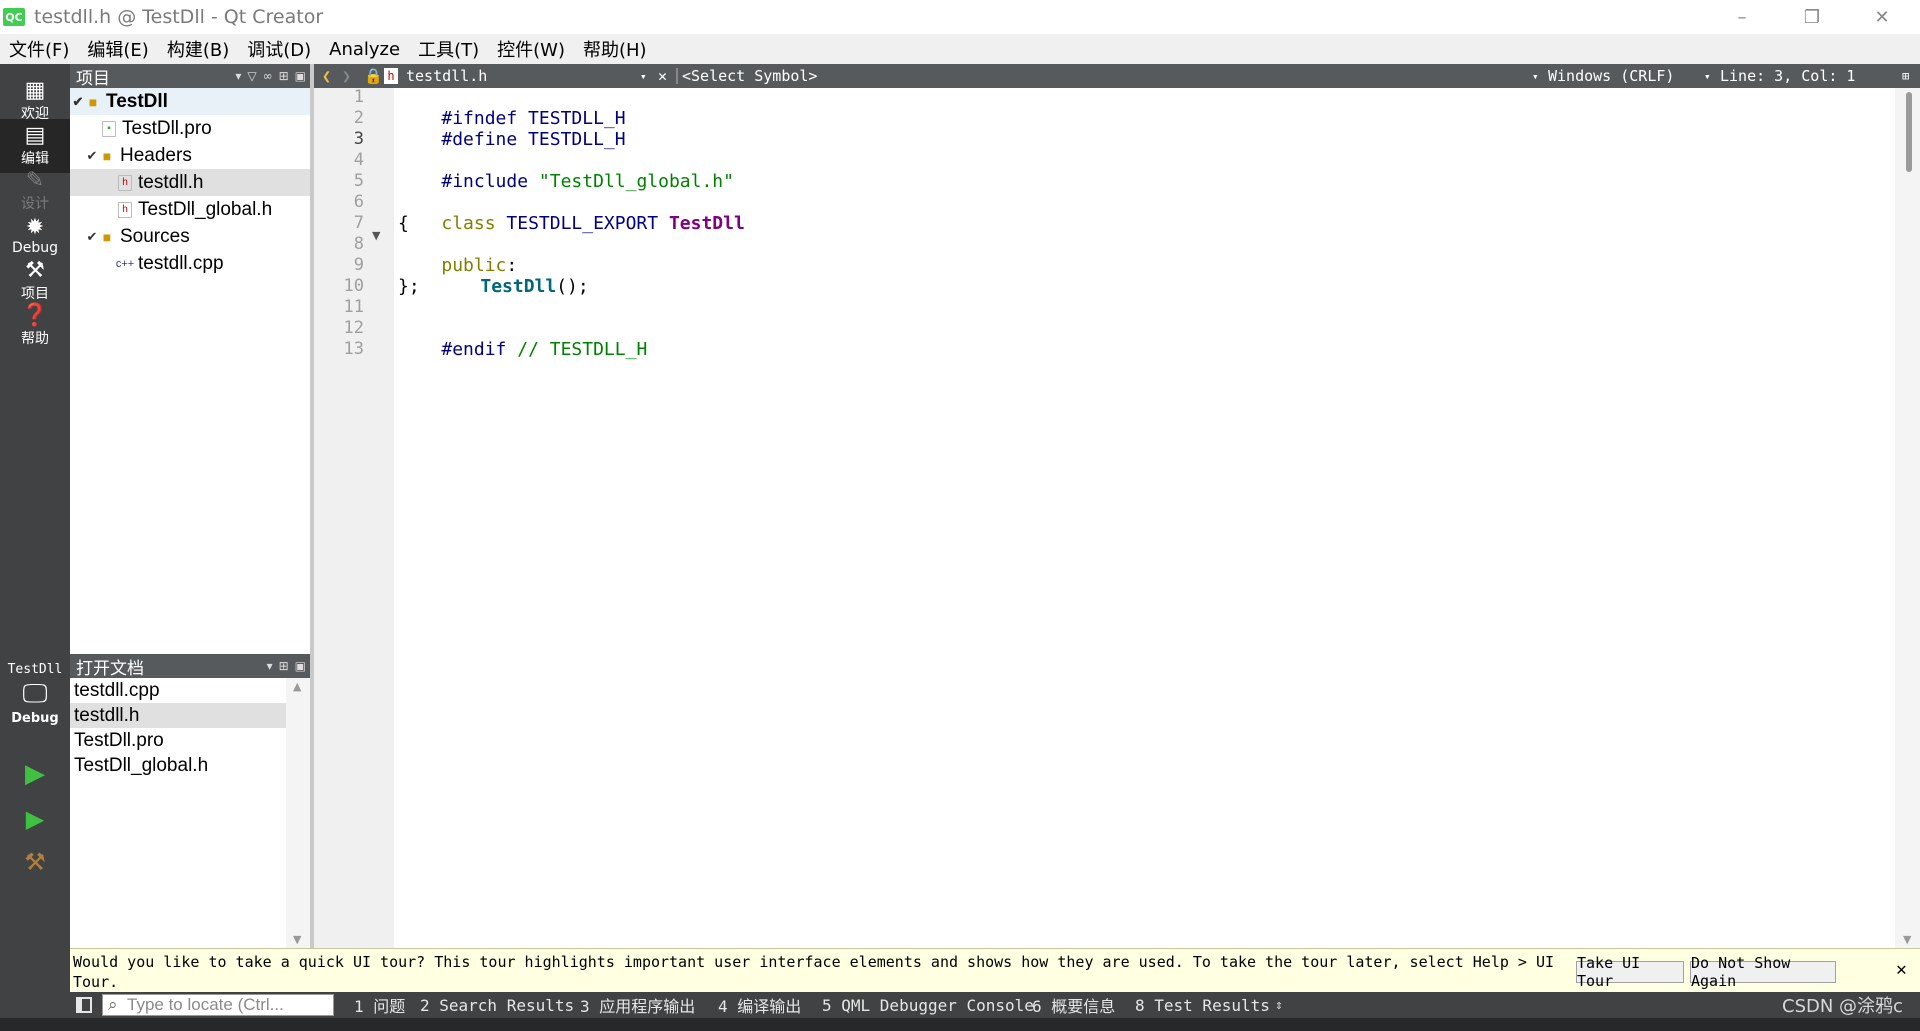 The image size is (1920, 1031). What do you see at coordinates (190, 101) in the screenshot?
I see `tree-item-project: ✔ ■ TestDll` at bounding box center [190, 101].